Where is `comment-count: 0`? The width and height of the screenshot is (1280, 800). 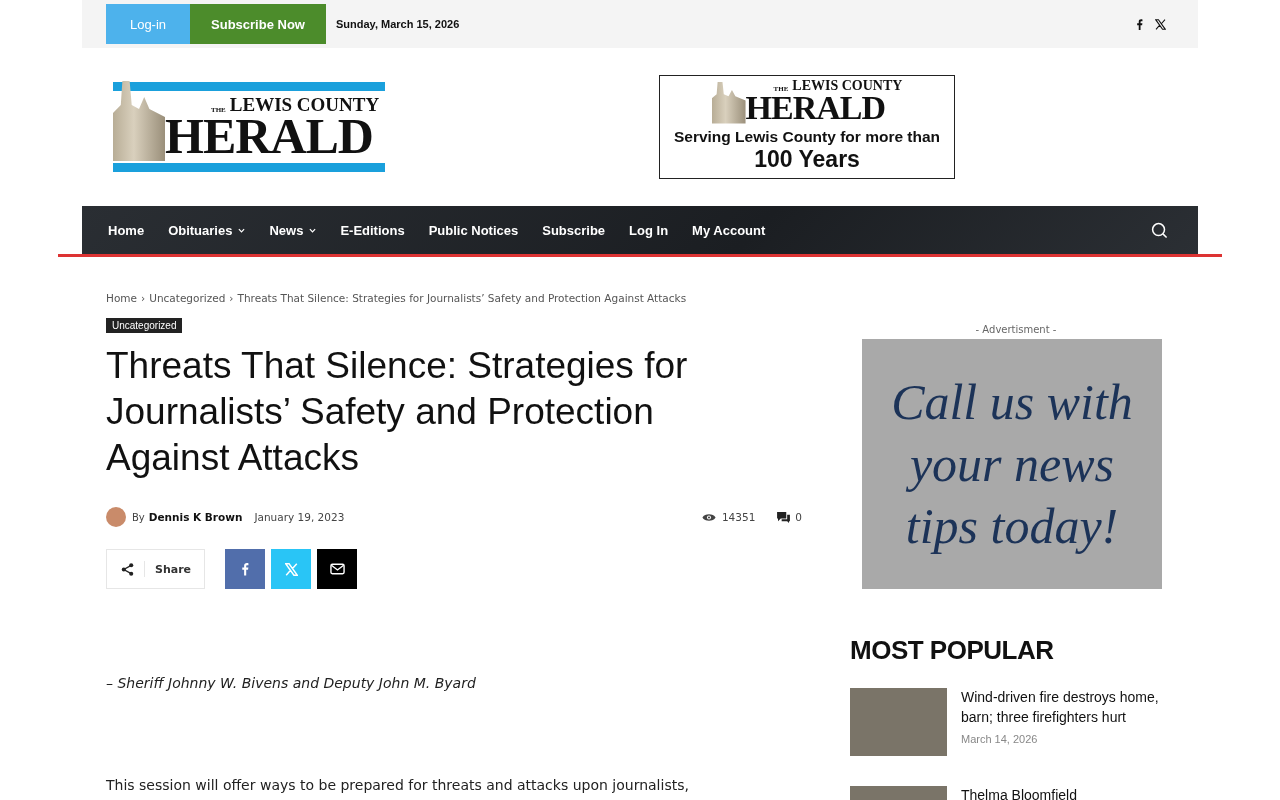 comment-count: 0 is located at coordinates (798, 517).